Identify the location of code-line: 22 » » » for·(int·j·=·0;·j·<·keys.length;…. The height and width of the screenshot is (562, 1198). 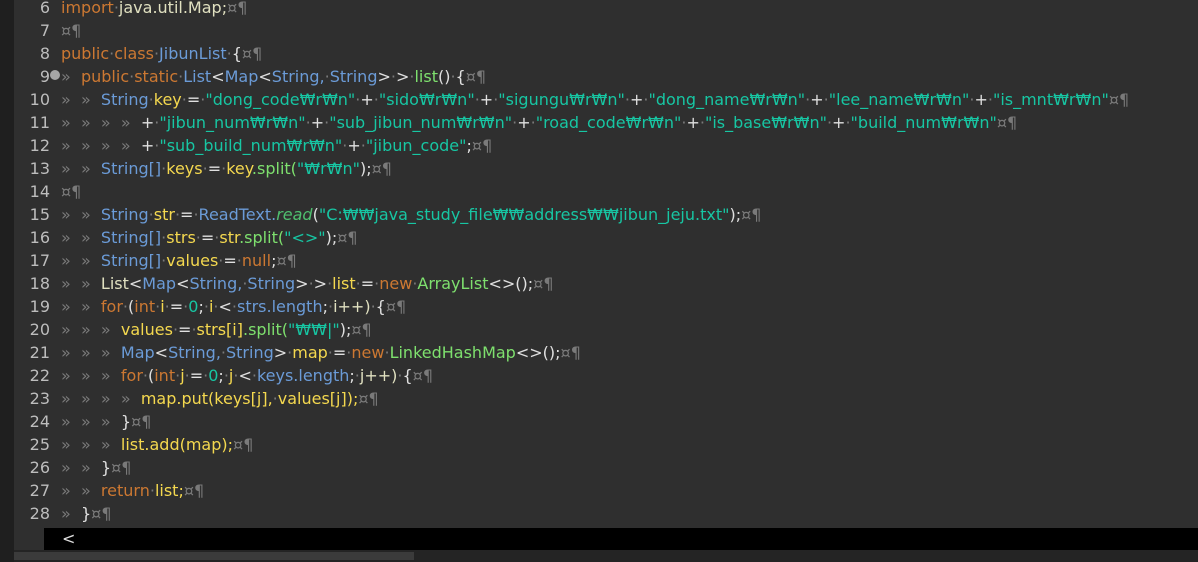
(606, 375).